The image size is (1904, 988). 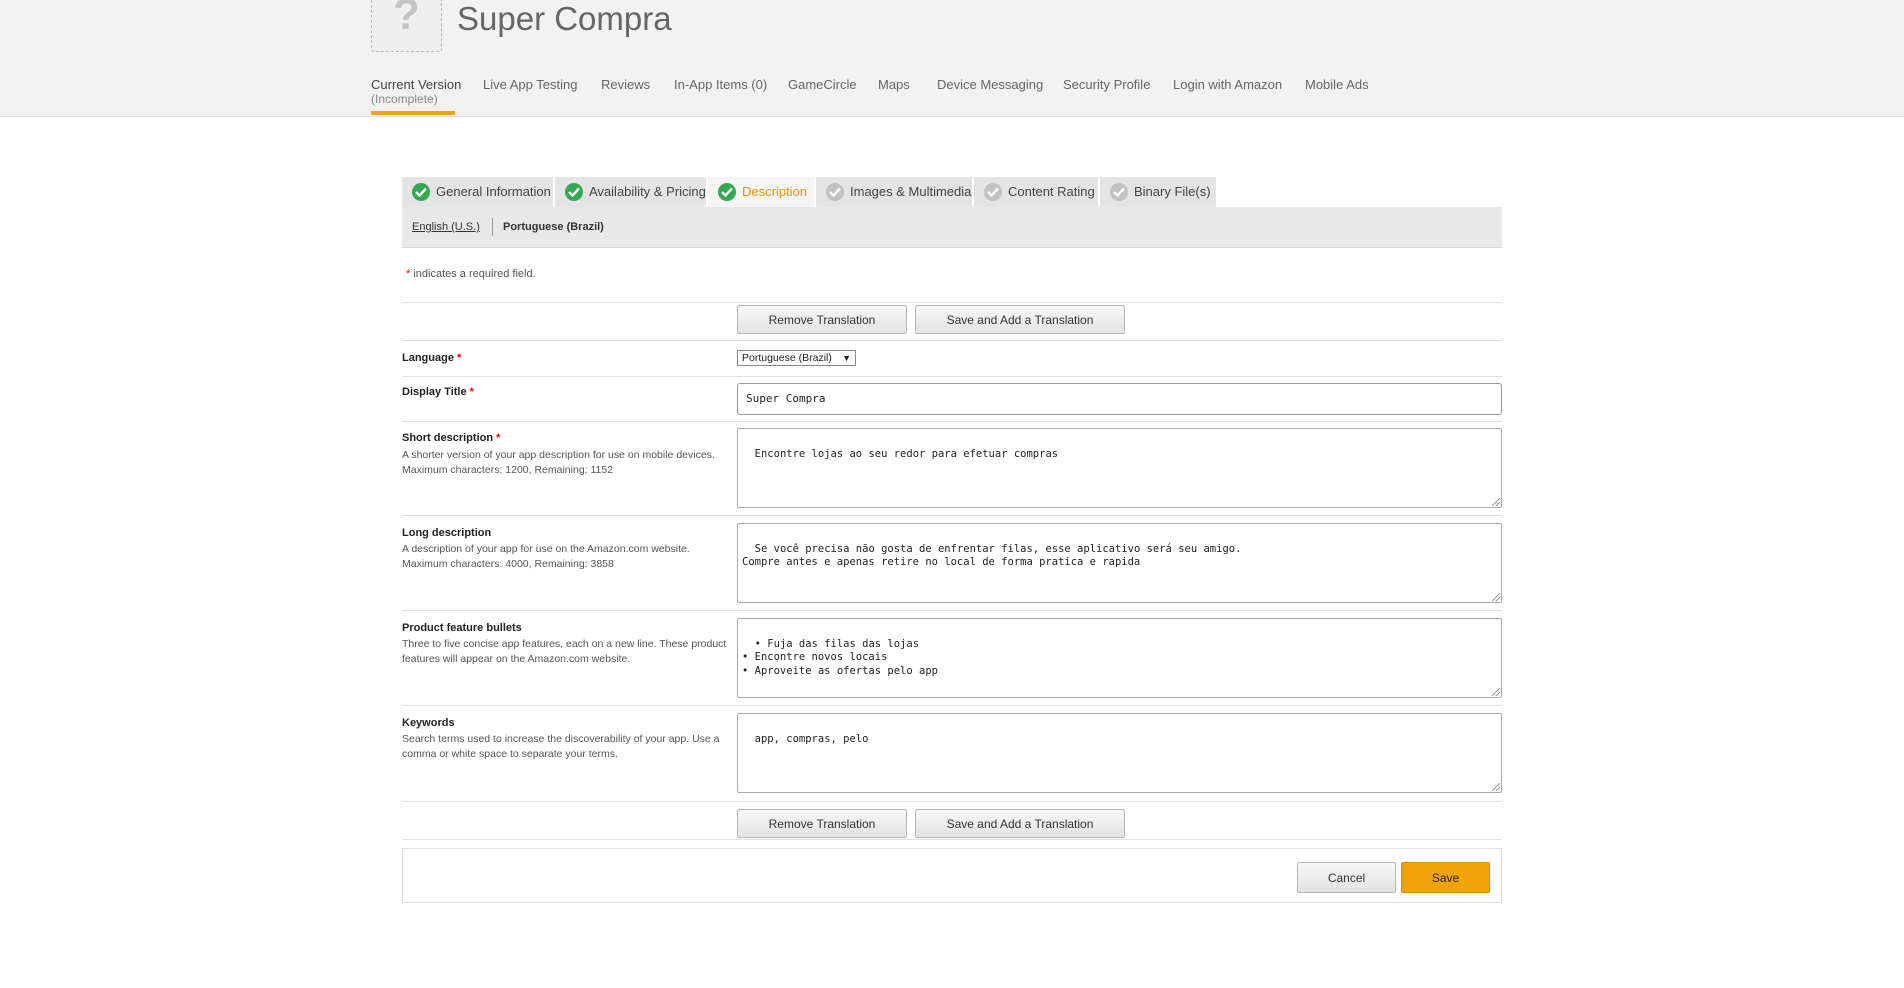 What do you see at coordinates (438, 392) in the screenshot?
I see `display-title-label: Display Title *` at bounding box center [438, 392].